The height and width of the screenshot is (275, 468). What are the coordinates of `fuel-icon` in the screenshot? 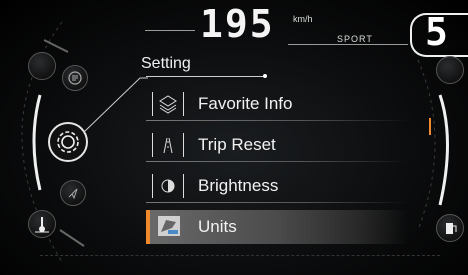 It's located at (450, 228).